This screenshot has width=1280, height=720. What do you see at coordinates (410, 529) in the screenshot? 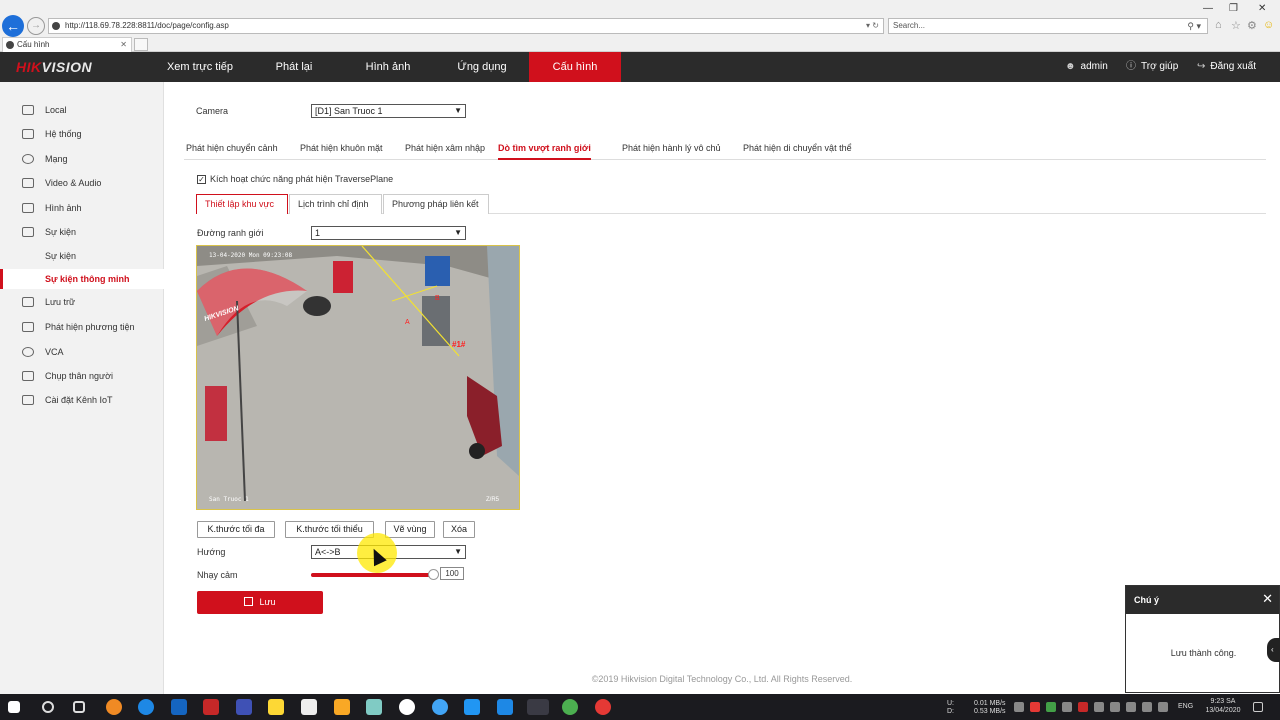
I see `draw-area-button: Vẽ vùng` at bounding box center [410, 529].